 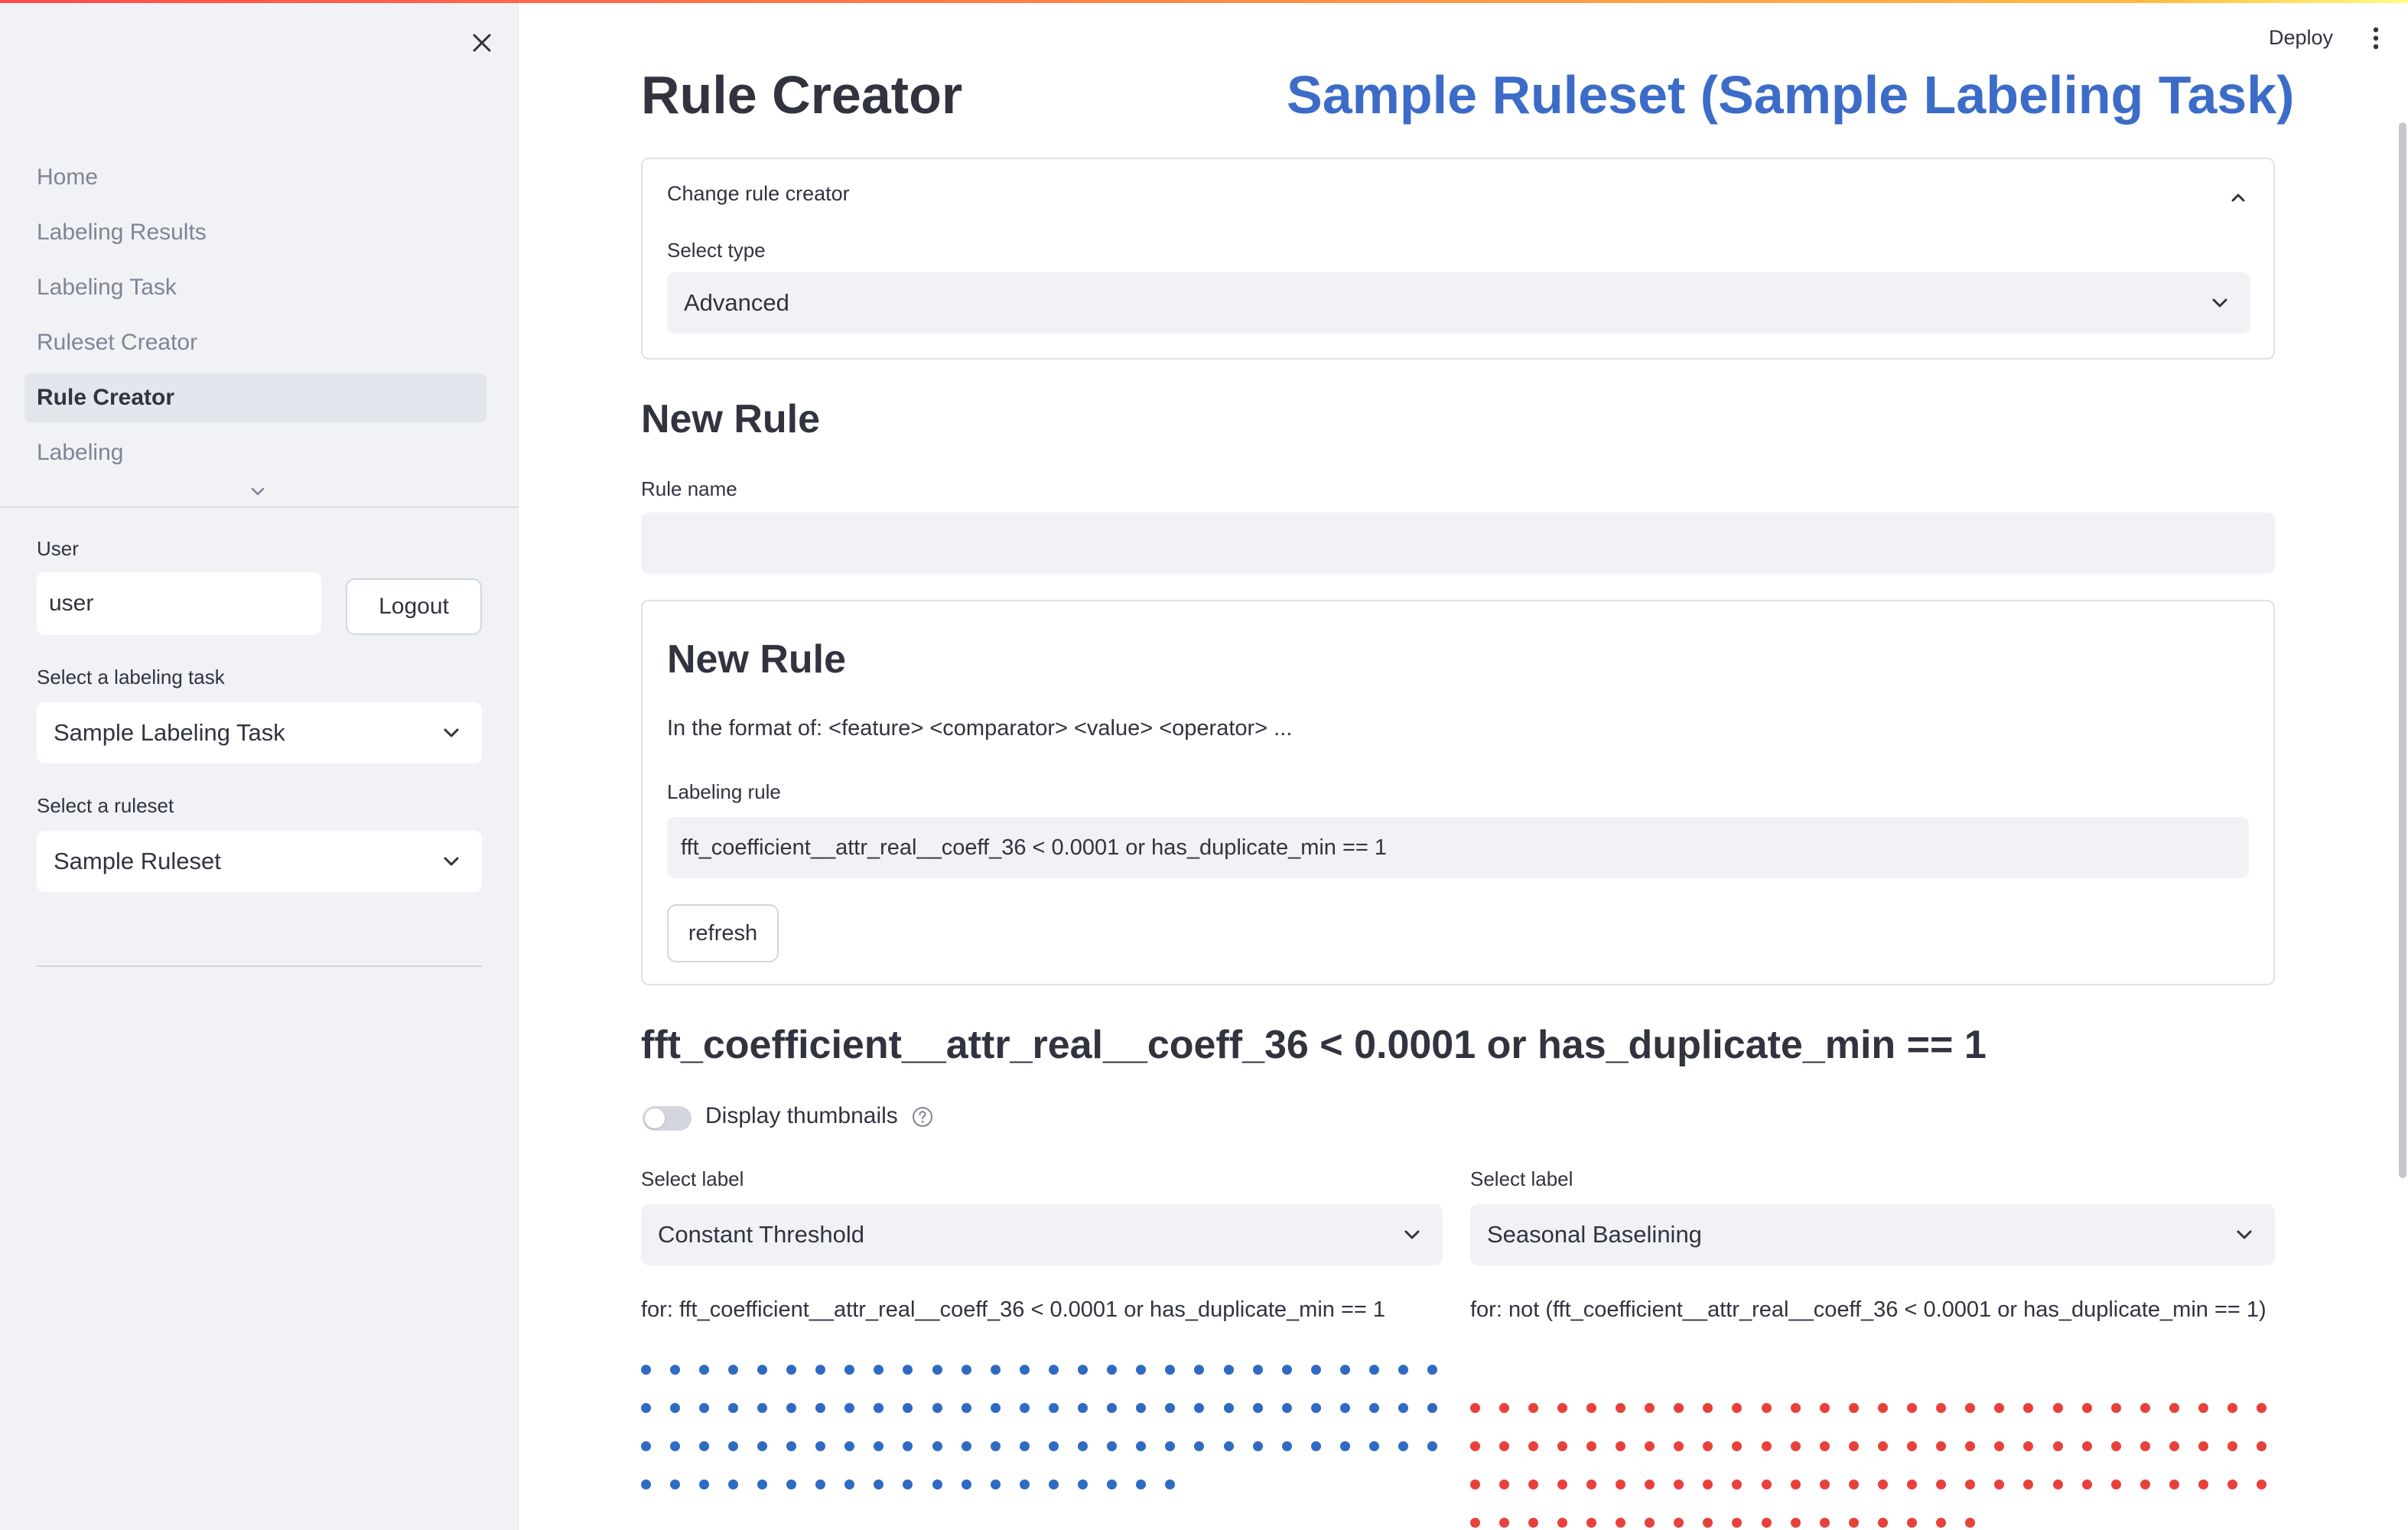 What do you see at coordinates (482, 43) in the screenshot?
I see `close-sidebar-button` at bounding box center [482, 43].